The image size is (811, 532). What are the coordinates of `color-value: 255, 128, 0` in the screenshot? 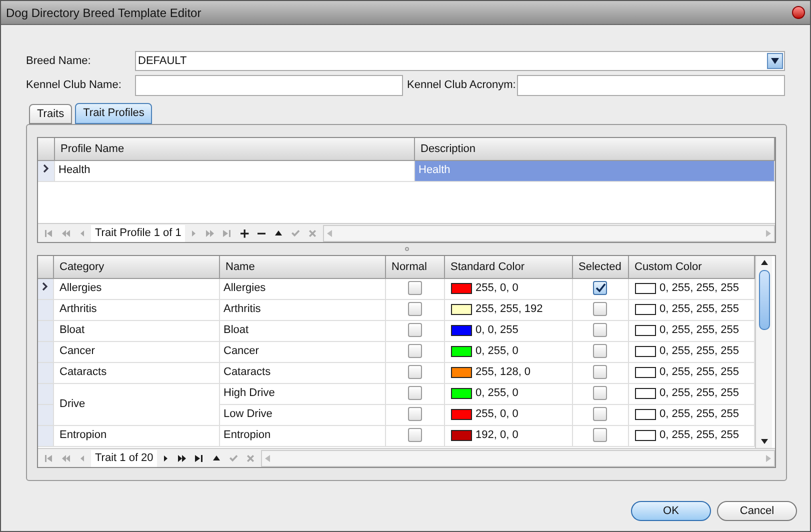 It's located at (503, 372).